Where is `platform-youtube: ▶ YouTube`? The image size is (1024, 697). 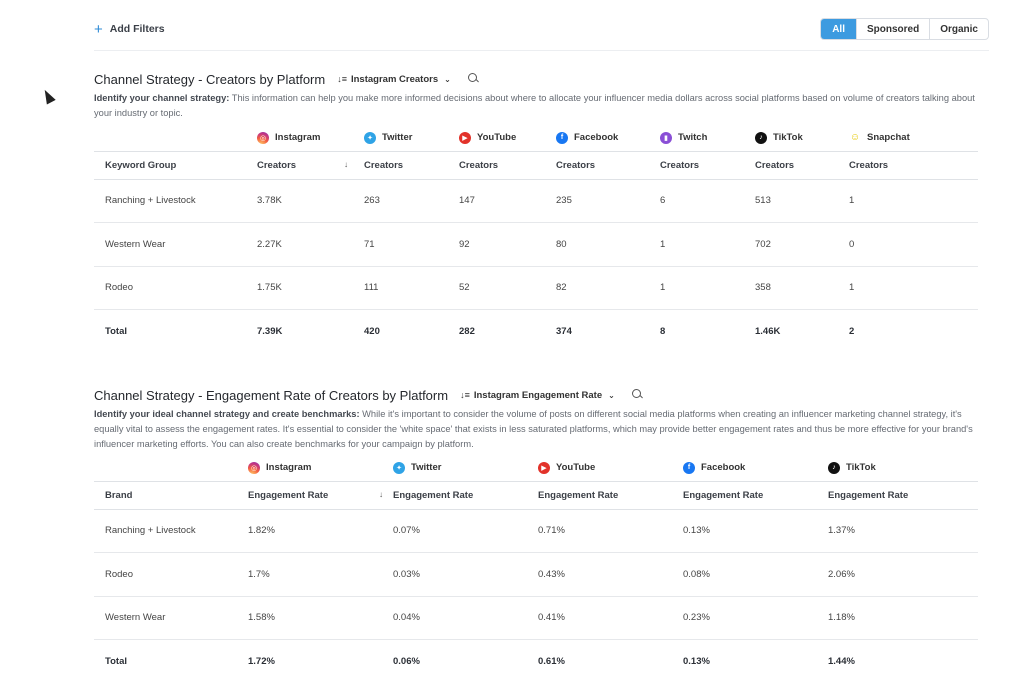
platform-youtube: ▶ YouTube is located at coordinates (610, 467).